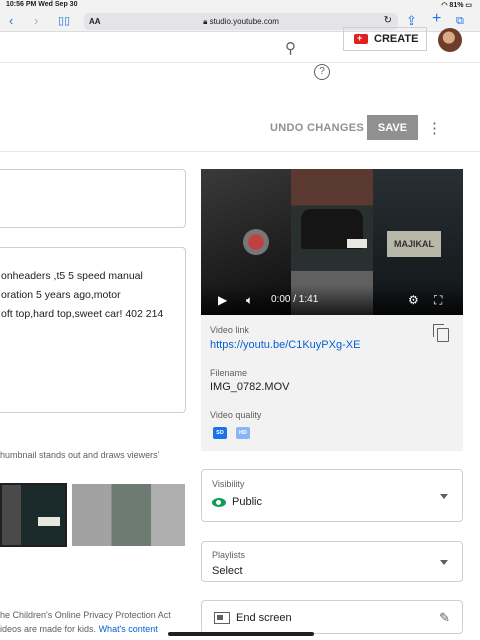 This screenshot has height=640, width=480. What do you see at coordinates (80, 455) in the screenshot?
I see `thumbnail-hint: humbnail stands out and draws viewers'` at bounding box center [80, 455].